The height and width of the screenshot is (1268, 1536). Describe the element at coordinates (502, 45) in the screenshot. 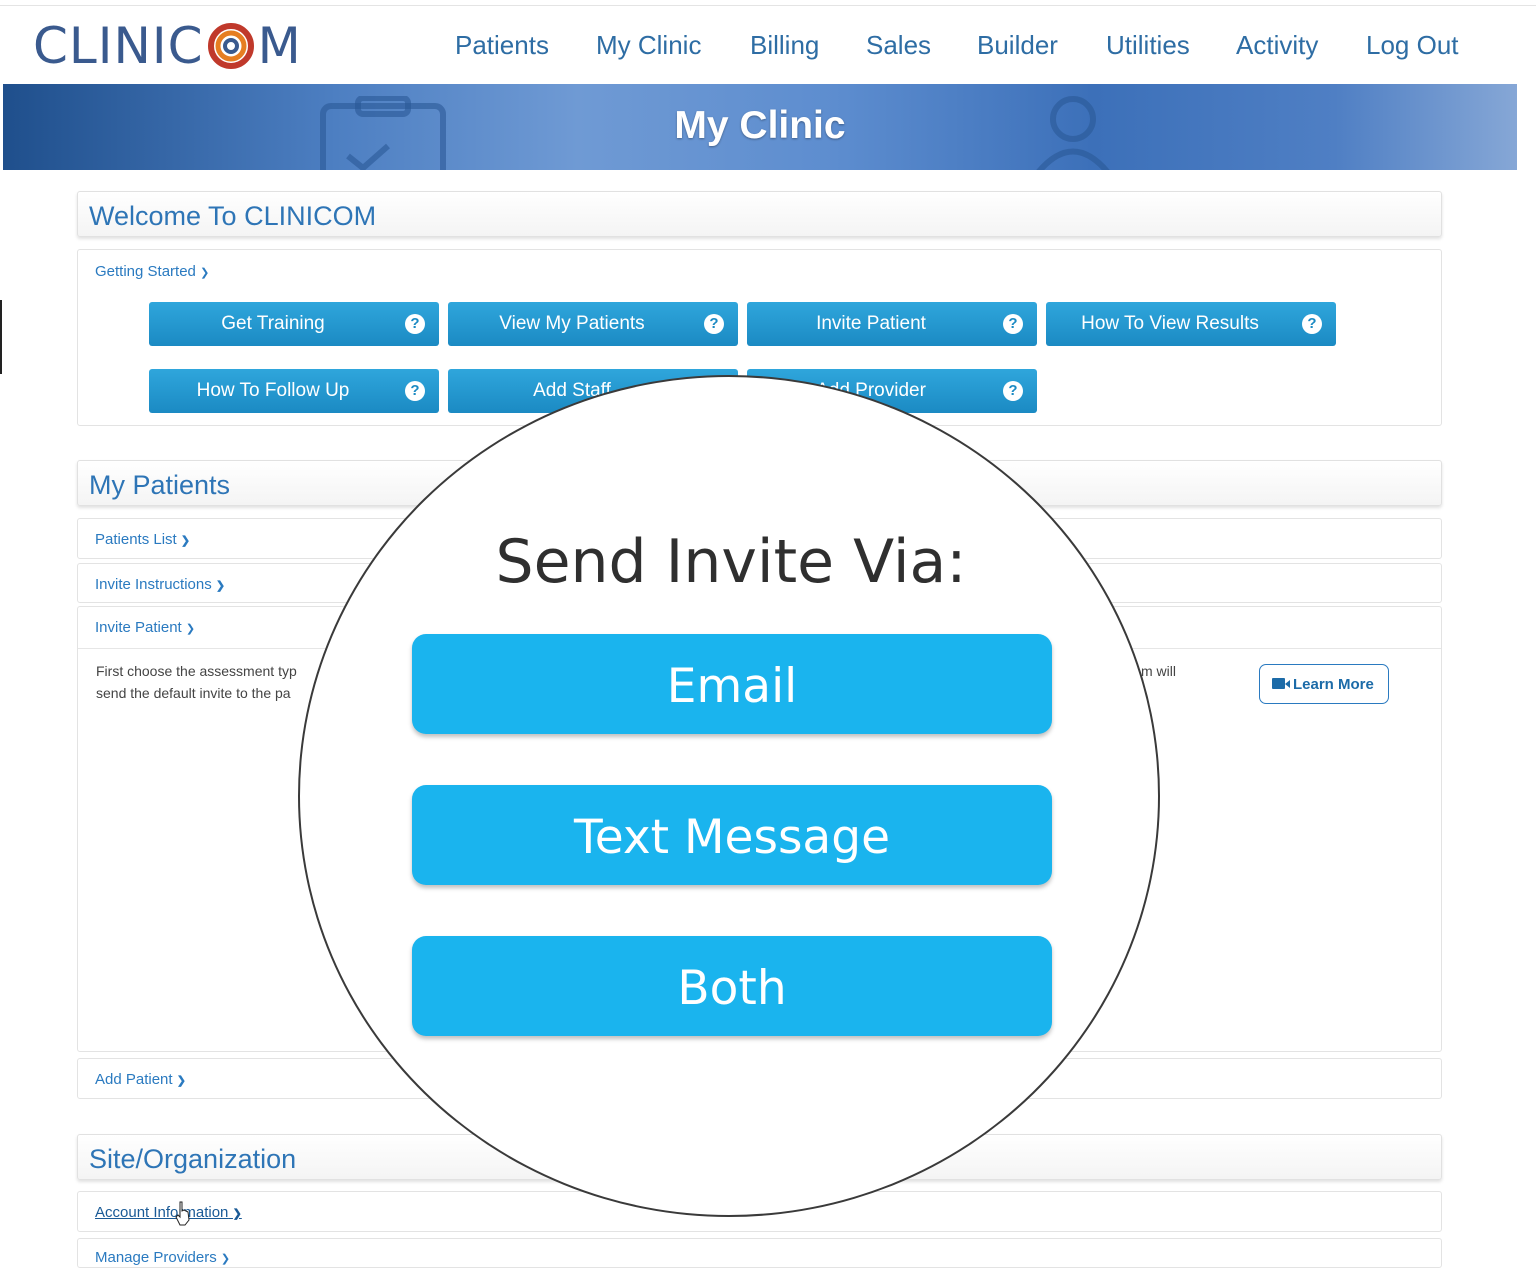

I see `nav-patients: Patients` at that location.